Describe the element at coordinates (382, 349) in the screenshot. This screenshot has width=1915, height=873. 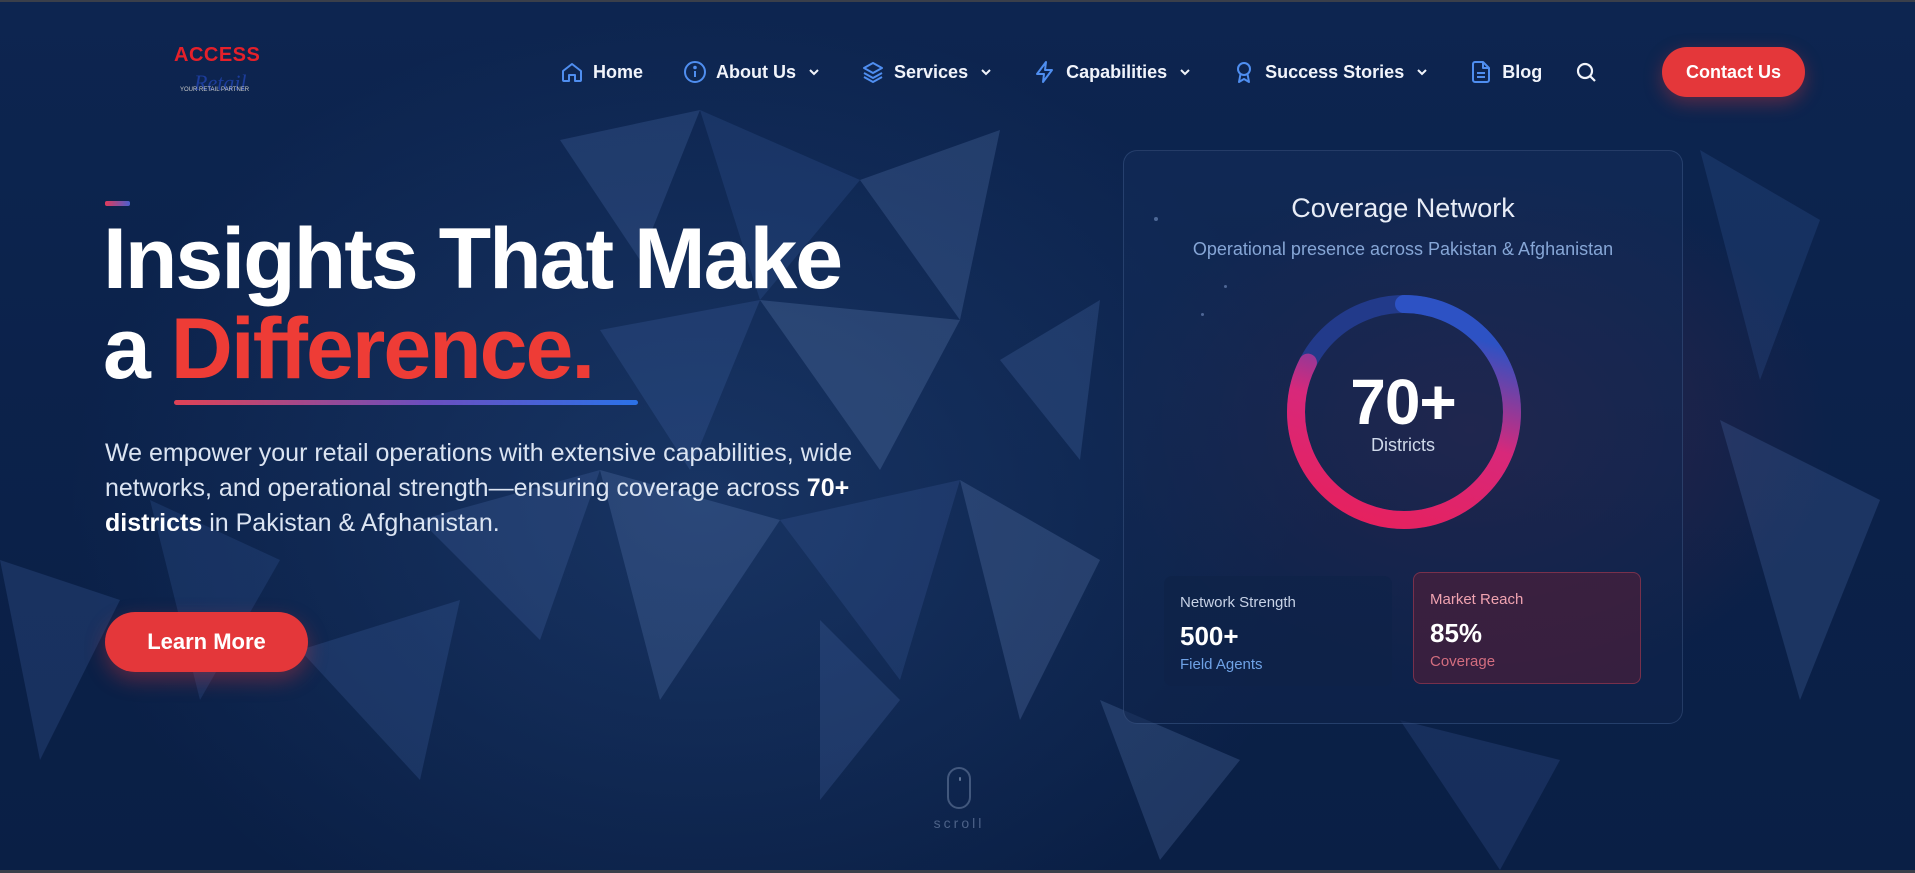
I see `headline-highlight: Difference.` at that location.